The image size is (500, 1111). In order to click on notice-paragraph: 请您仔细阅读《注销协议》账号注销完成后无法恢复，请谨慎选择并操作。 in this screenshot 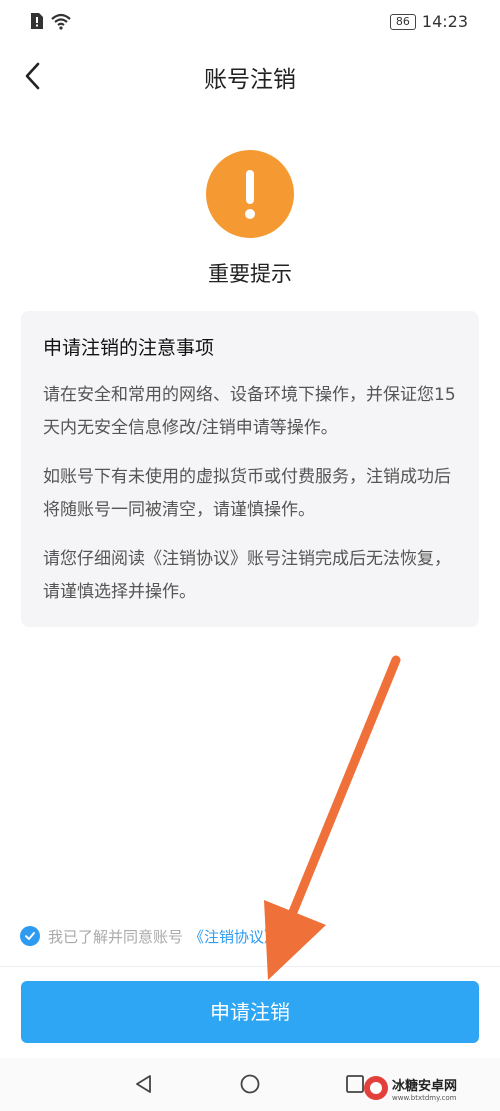, I will do `click(247, 575)`.